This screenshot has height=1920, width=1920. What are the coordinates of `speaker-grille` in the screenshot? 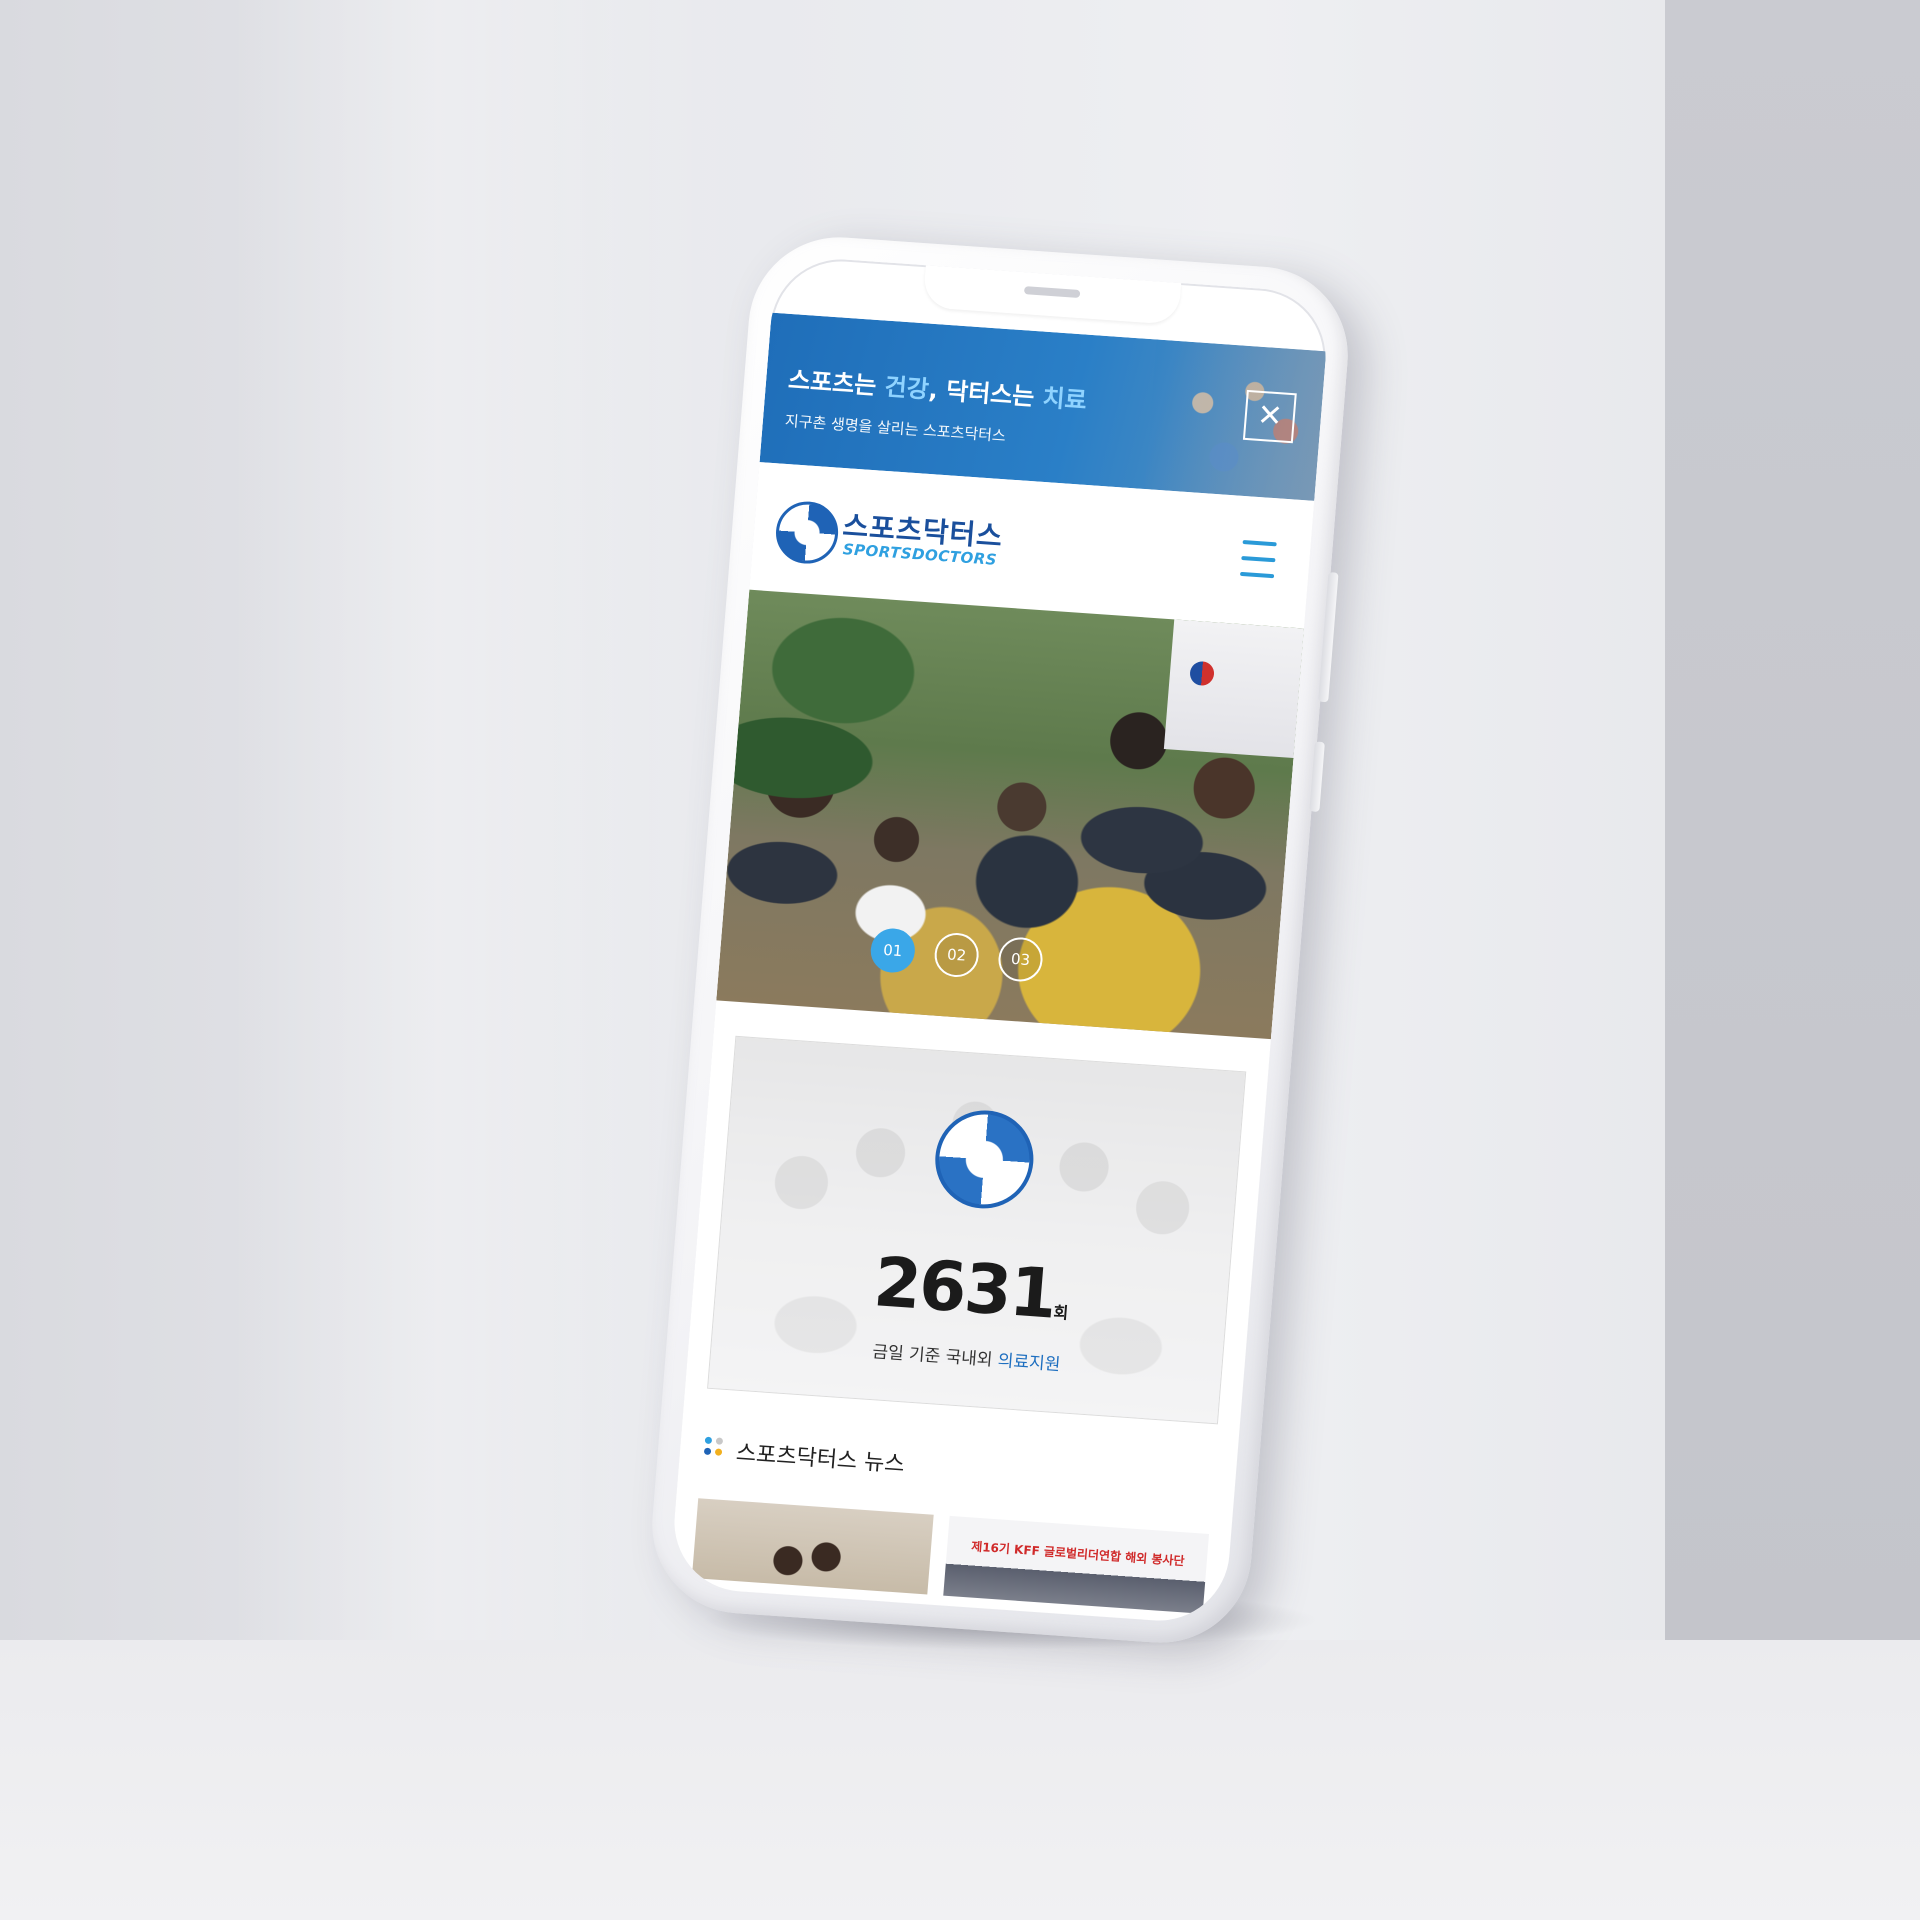 It's located at (1052, 292).